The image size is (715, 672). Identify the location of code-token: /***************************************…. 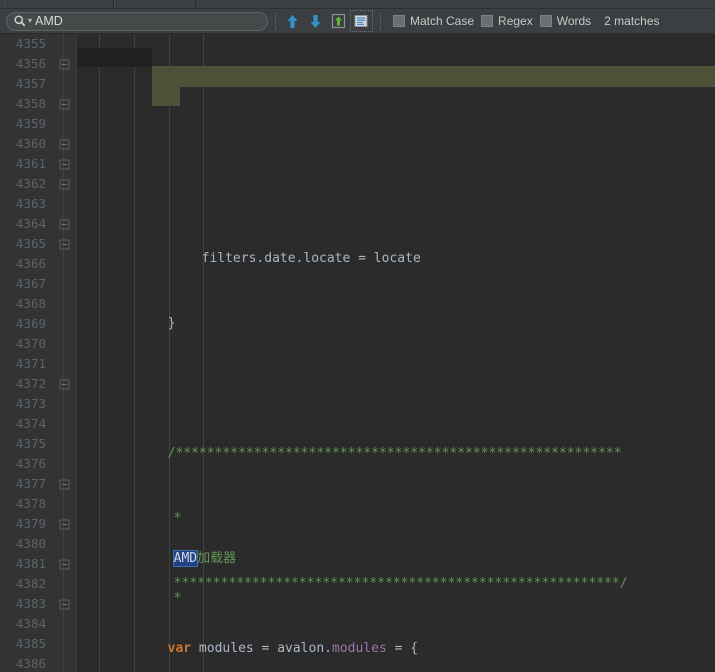
(394, 453).